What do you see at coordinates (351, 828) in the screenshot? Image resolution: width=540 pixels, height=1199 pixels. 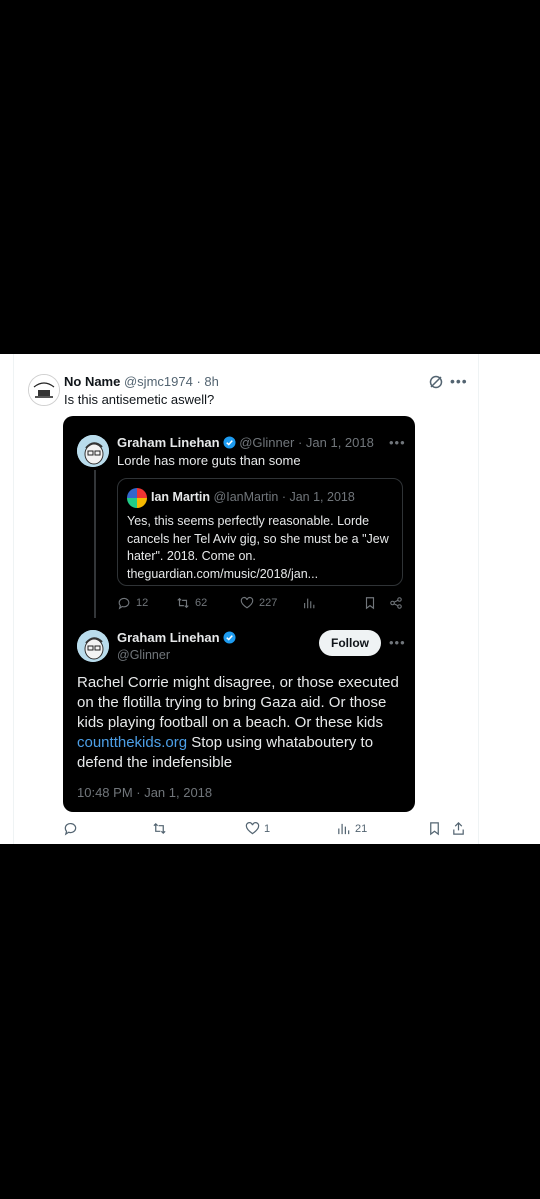 I see `outer-views-action: 21` at bounding box center [351, 828].